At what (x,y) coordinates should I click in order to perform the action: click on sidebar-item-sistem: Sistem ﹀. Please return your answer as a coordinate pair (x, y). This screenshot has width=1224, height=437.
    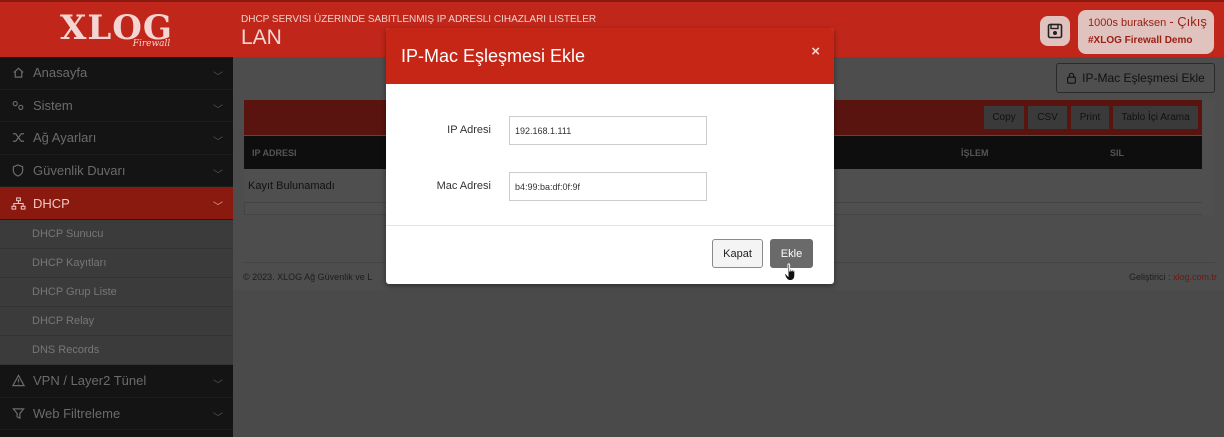
    Looking at the image, I should click on (116, 106).